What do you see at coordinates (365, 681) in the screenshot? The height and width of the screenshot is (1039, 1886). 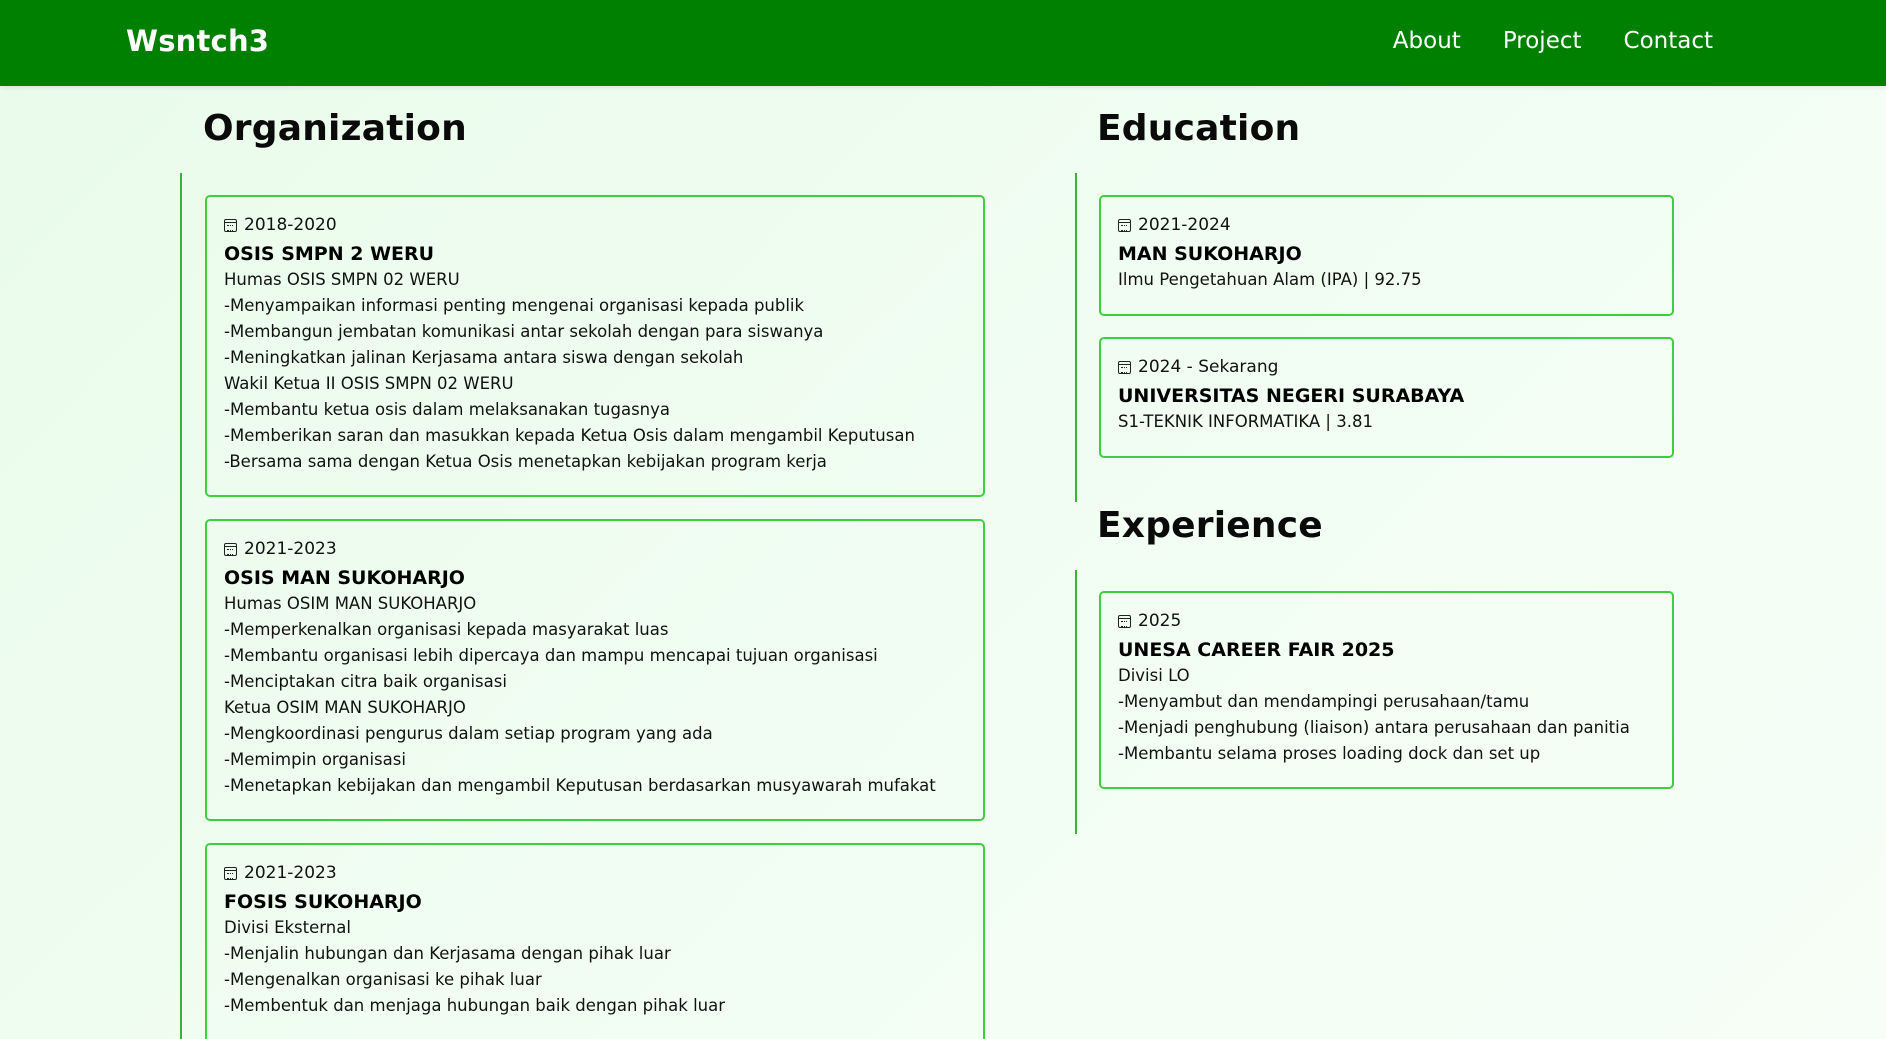 I see `card-line: -Menciptakan citra baik organisasi` at bounding box center [365, 681].